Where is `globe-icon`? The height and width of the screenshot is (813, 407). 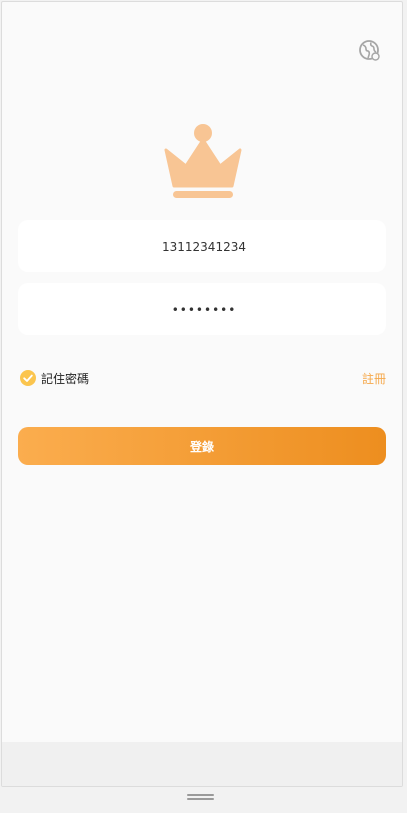
globe-icon is located at coordinates (369, 50).